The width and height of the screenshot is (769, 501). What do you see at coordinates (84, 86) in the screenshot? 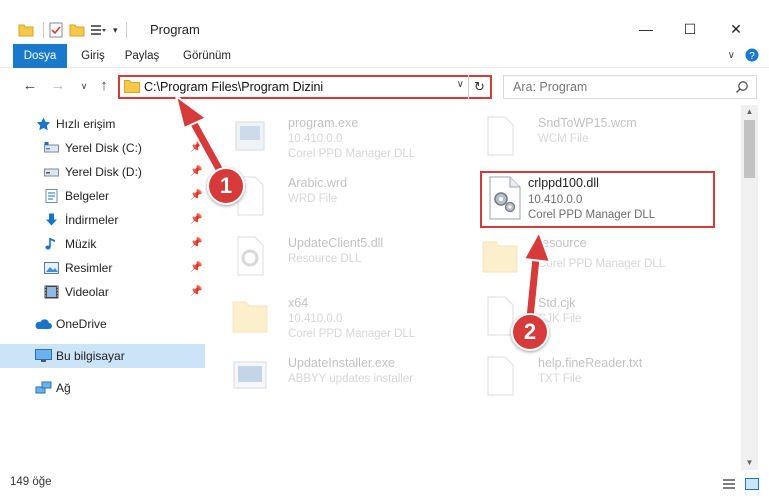
I see `recent-locations-button: ∨` at bounding box center [84, 86].